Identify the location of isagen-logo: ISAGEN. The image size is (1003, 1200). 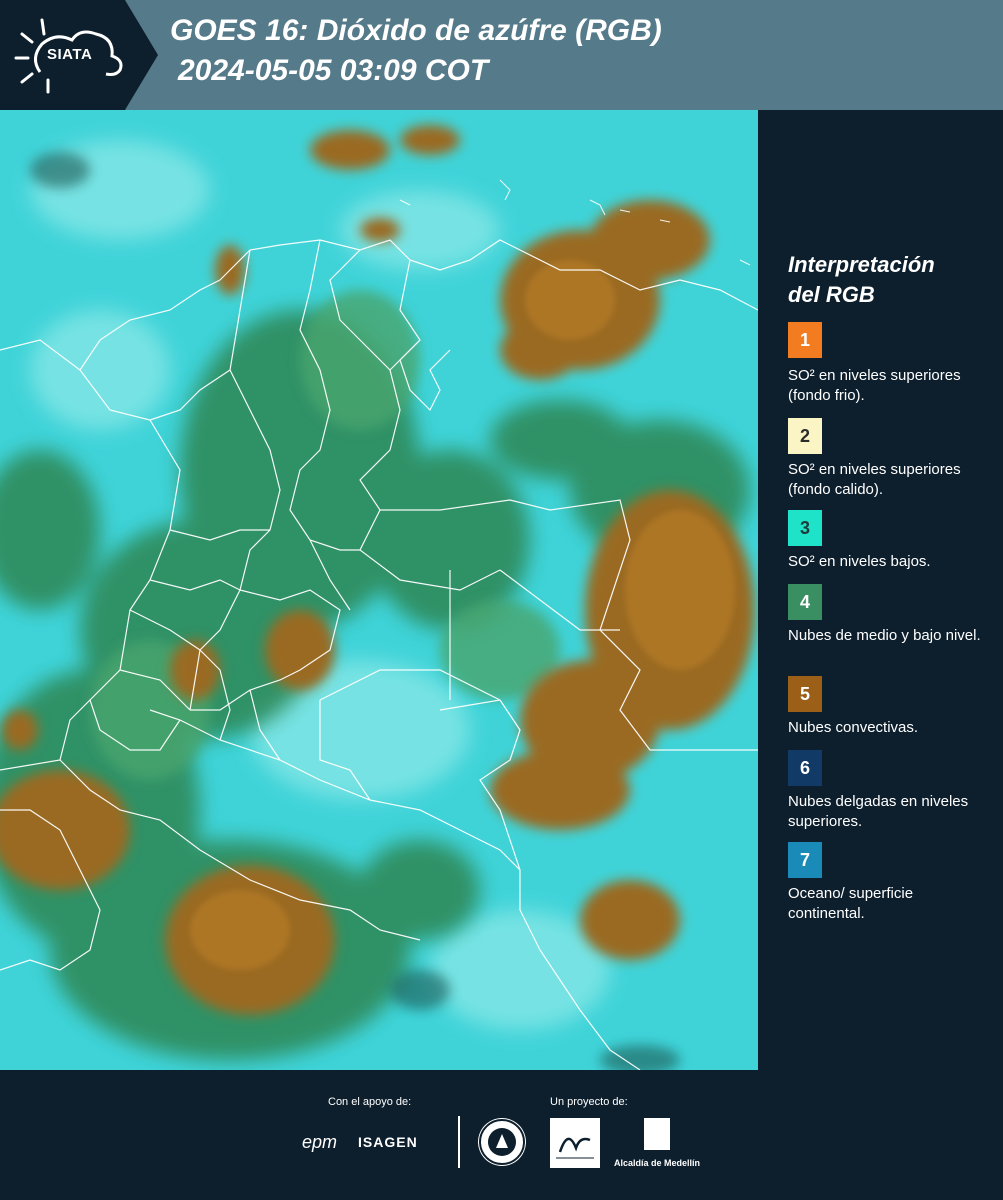
(388, 1142).